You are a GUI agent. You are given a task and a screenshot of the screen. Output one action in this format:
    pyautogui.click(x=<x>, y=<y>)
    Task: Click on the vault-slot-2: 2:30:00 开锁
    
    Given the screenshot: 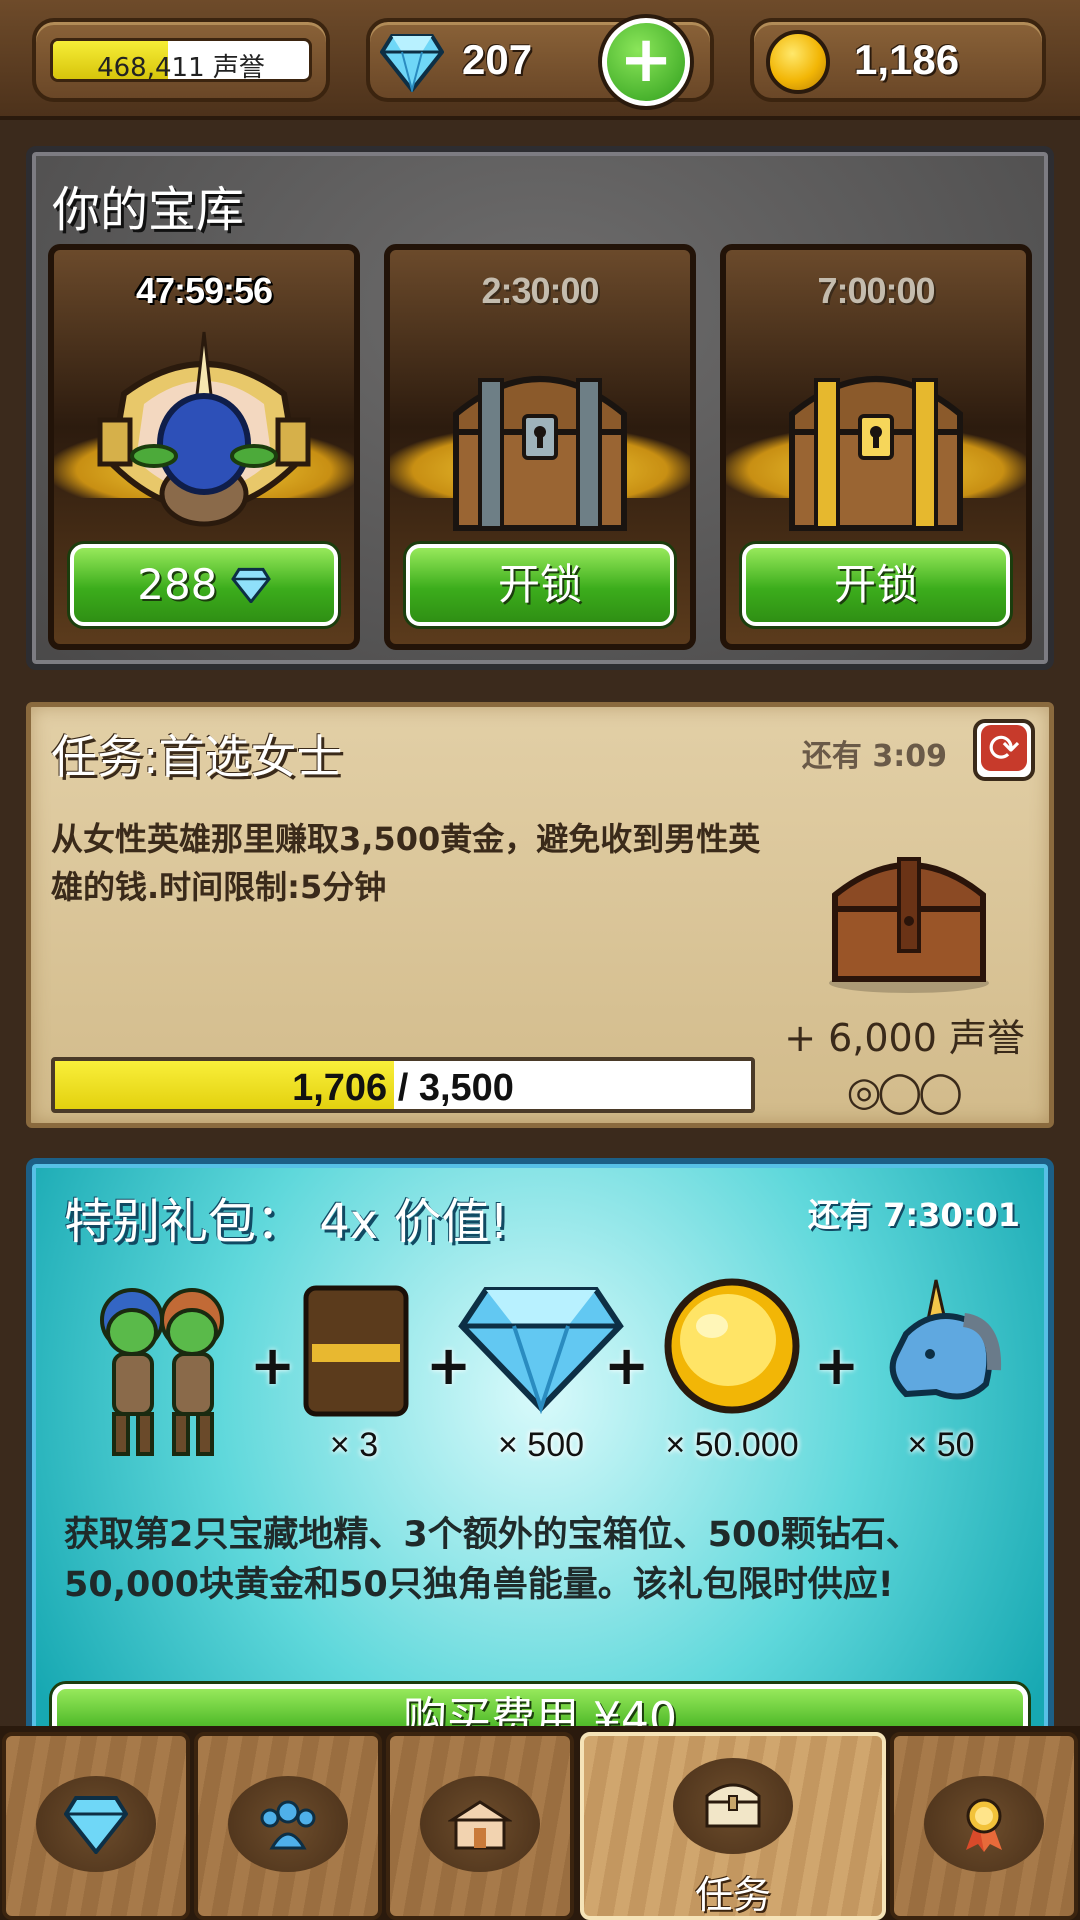 What is the action you would take?
    pyautogui.click(x=540, y=447)
    